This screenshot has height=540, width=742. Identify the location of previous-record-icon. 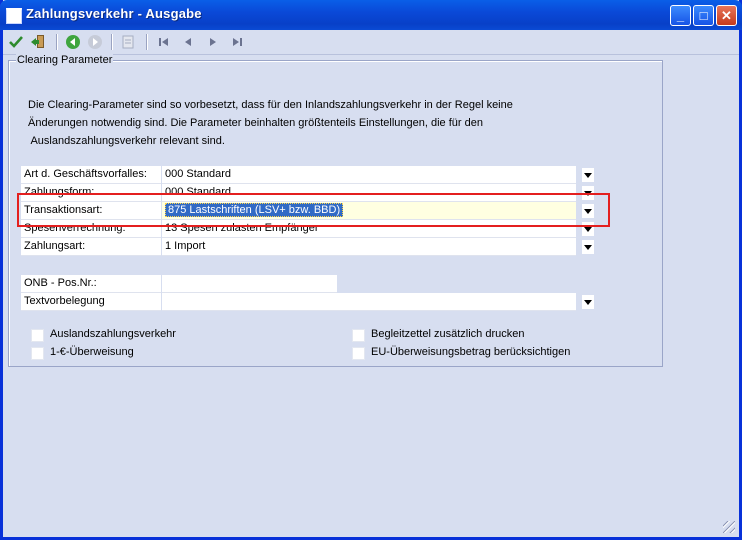
(188, 42).